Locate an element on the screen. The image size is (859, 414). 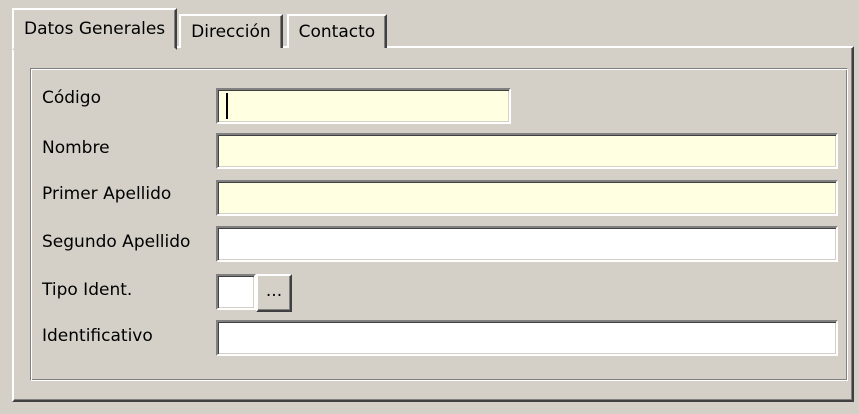
tab-direccion: Dirección is located at coordinates (231, 31).